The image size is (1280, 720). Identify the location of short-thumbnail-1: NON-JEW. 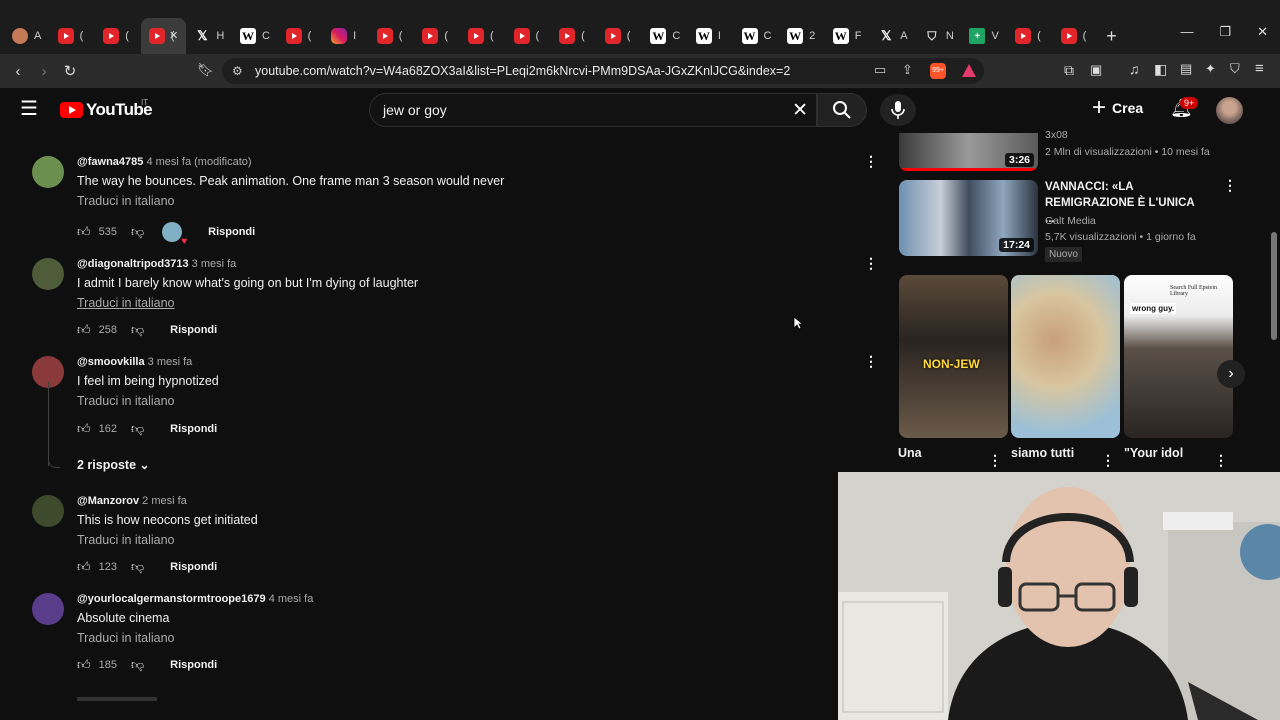
(953, 356).